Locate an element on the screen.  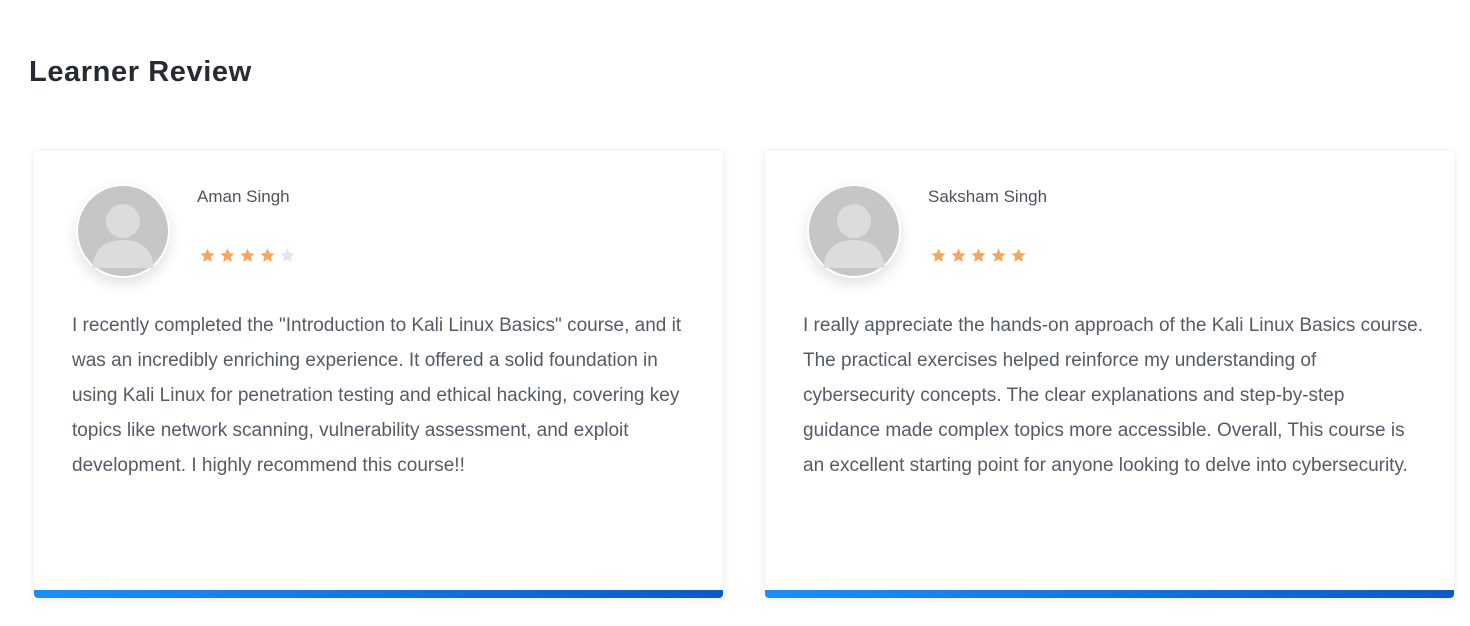
reviewer-name: Aman Singh is located at coordinates (243, 196).